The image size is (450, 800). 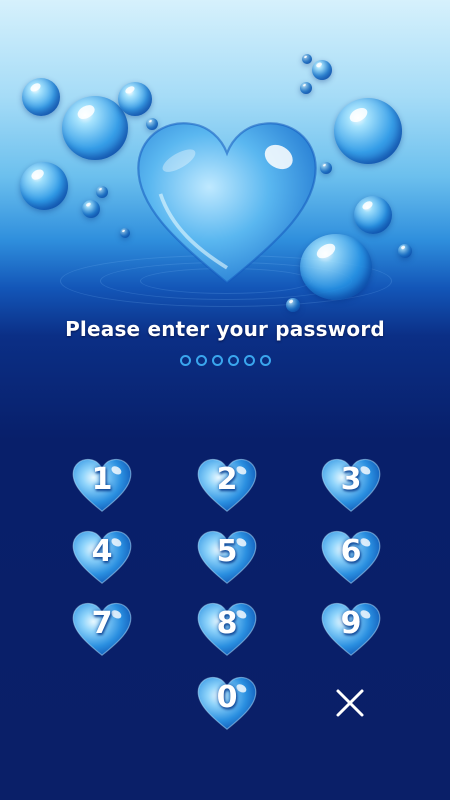 I want to click on key-9: 9, so click(x=351, y=630).